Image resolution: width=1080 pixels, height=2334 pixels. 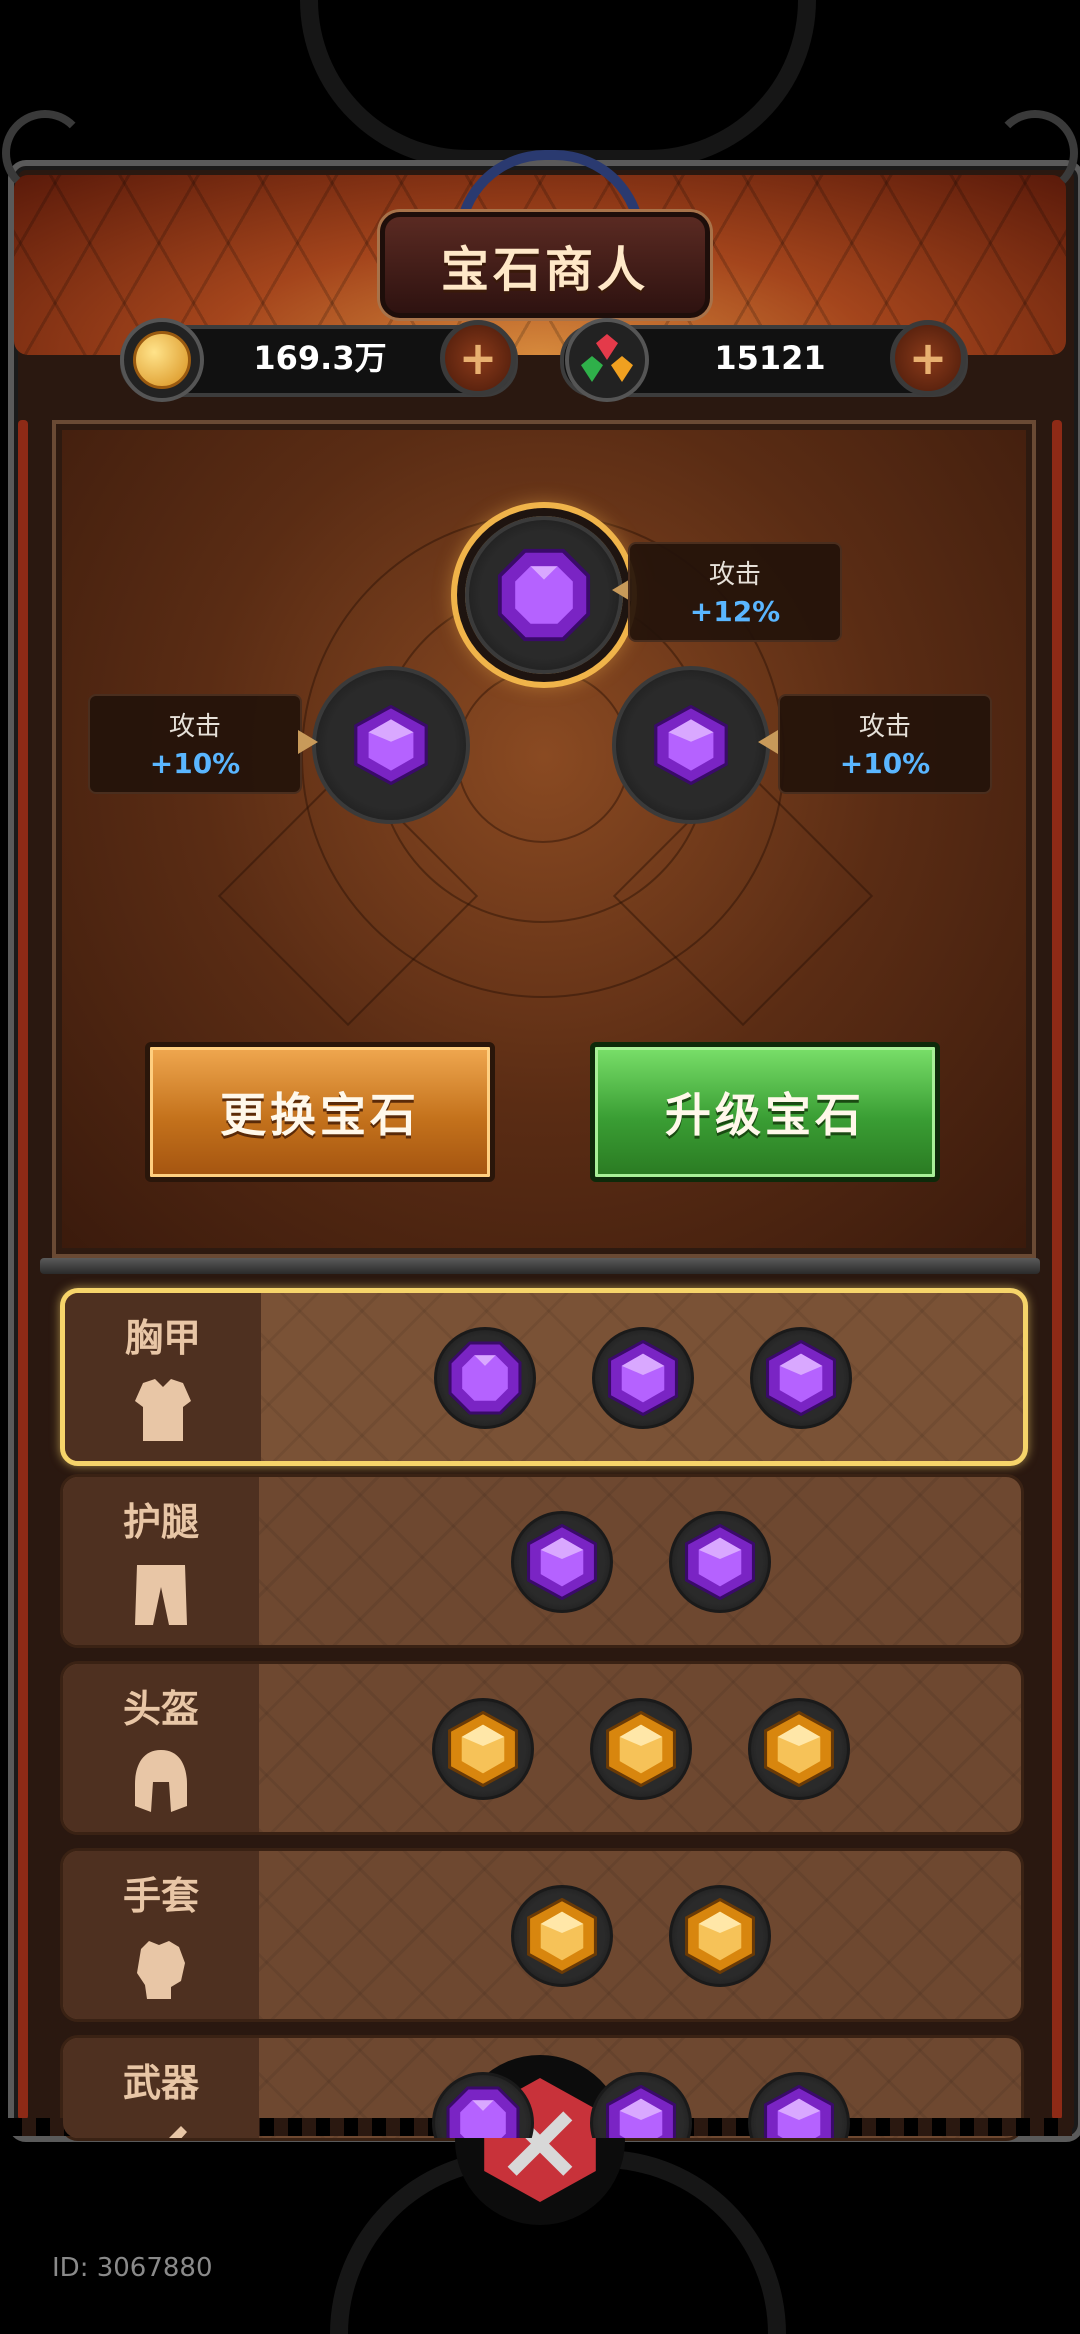 I want to click on gem-amount: 15121, so click(x=770, y=358).